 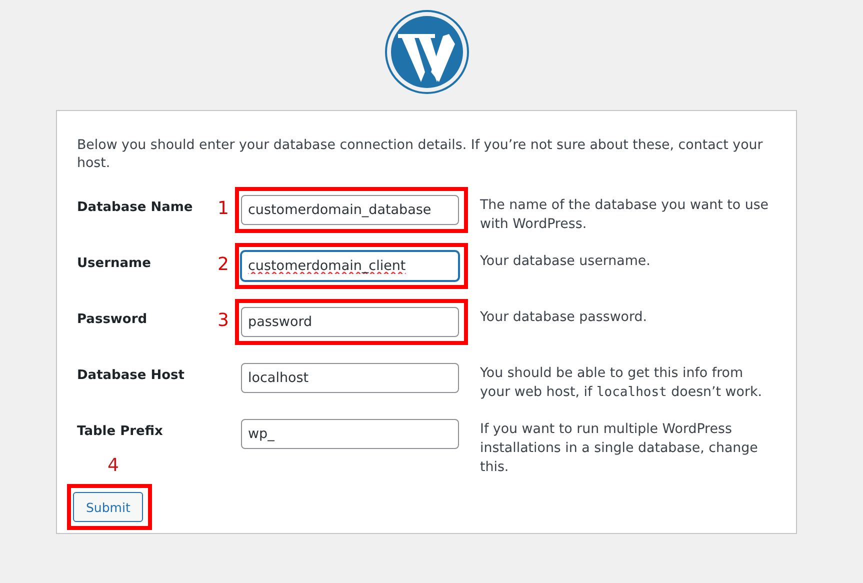 What do you see at coordinates (120, 431) in the screenshot?
I see `field-label: Table Prefix` at bounding box center [120, 431].